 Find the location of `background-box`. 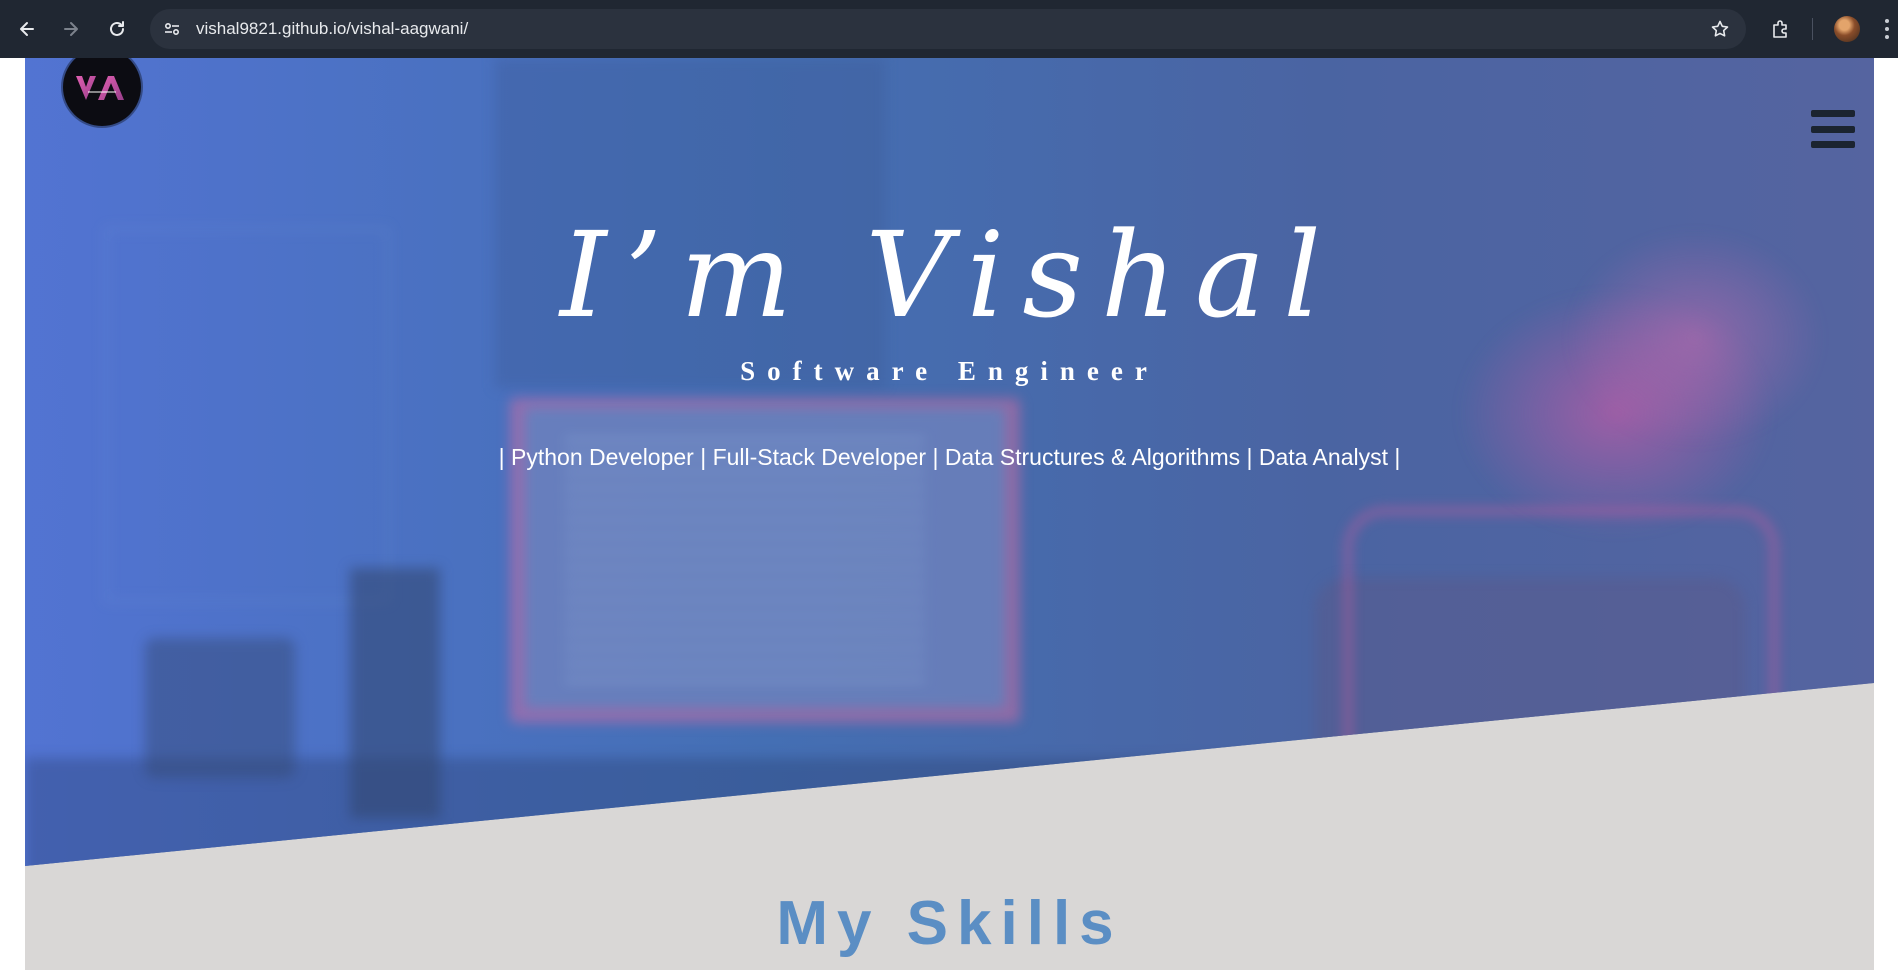

background-box is located at coordinates (395, 693).